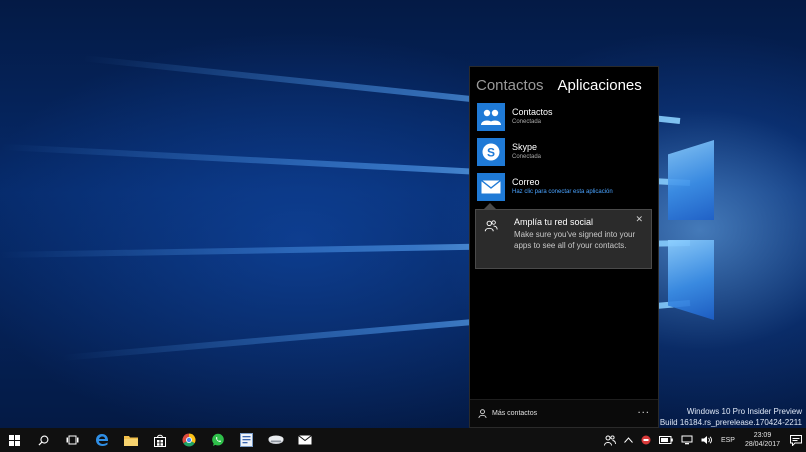 This screenshot has width=806, height=452. I want to click on network-drive-button, so click(275, 440).